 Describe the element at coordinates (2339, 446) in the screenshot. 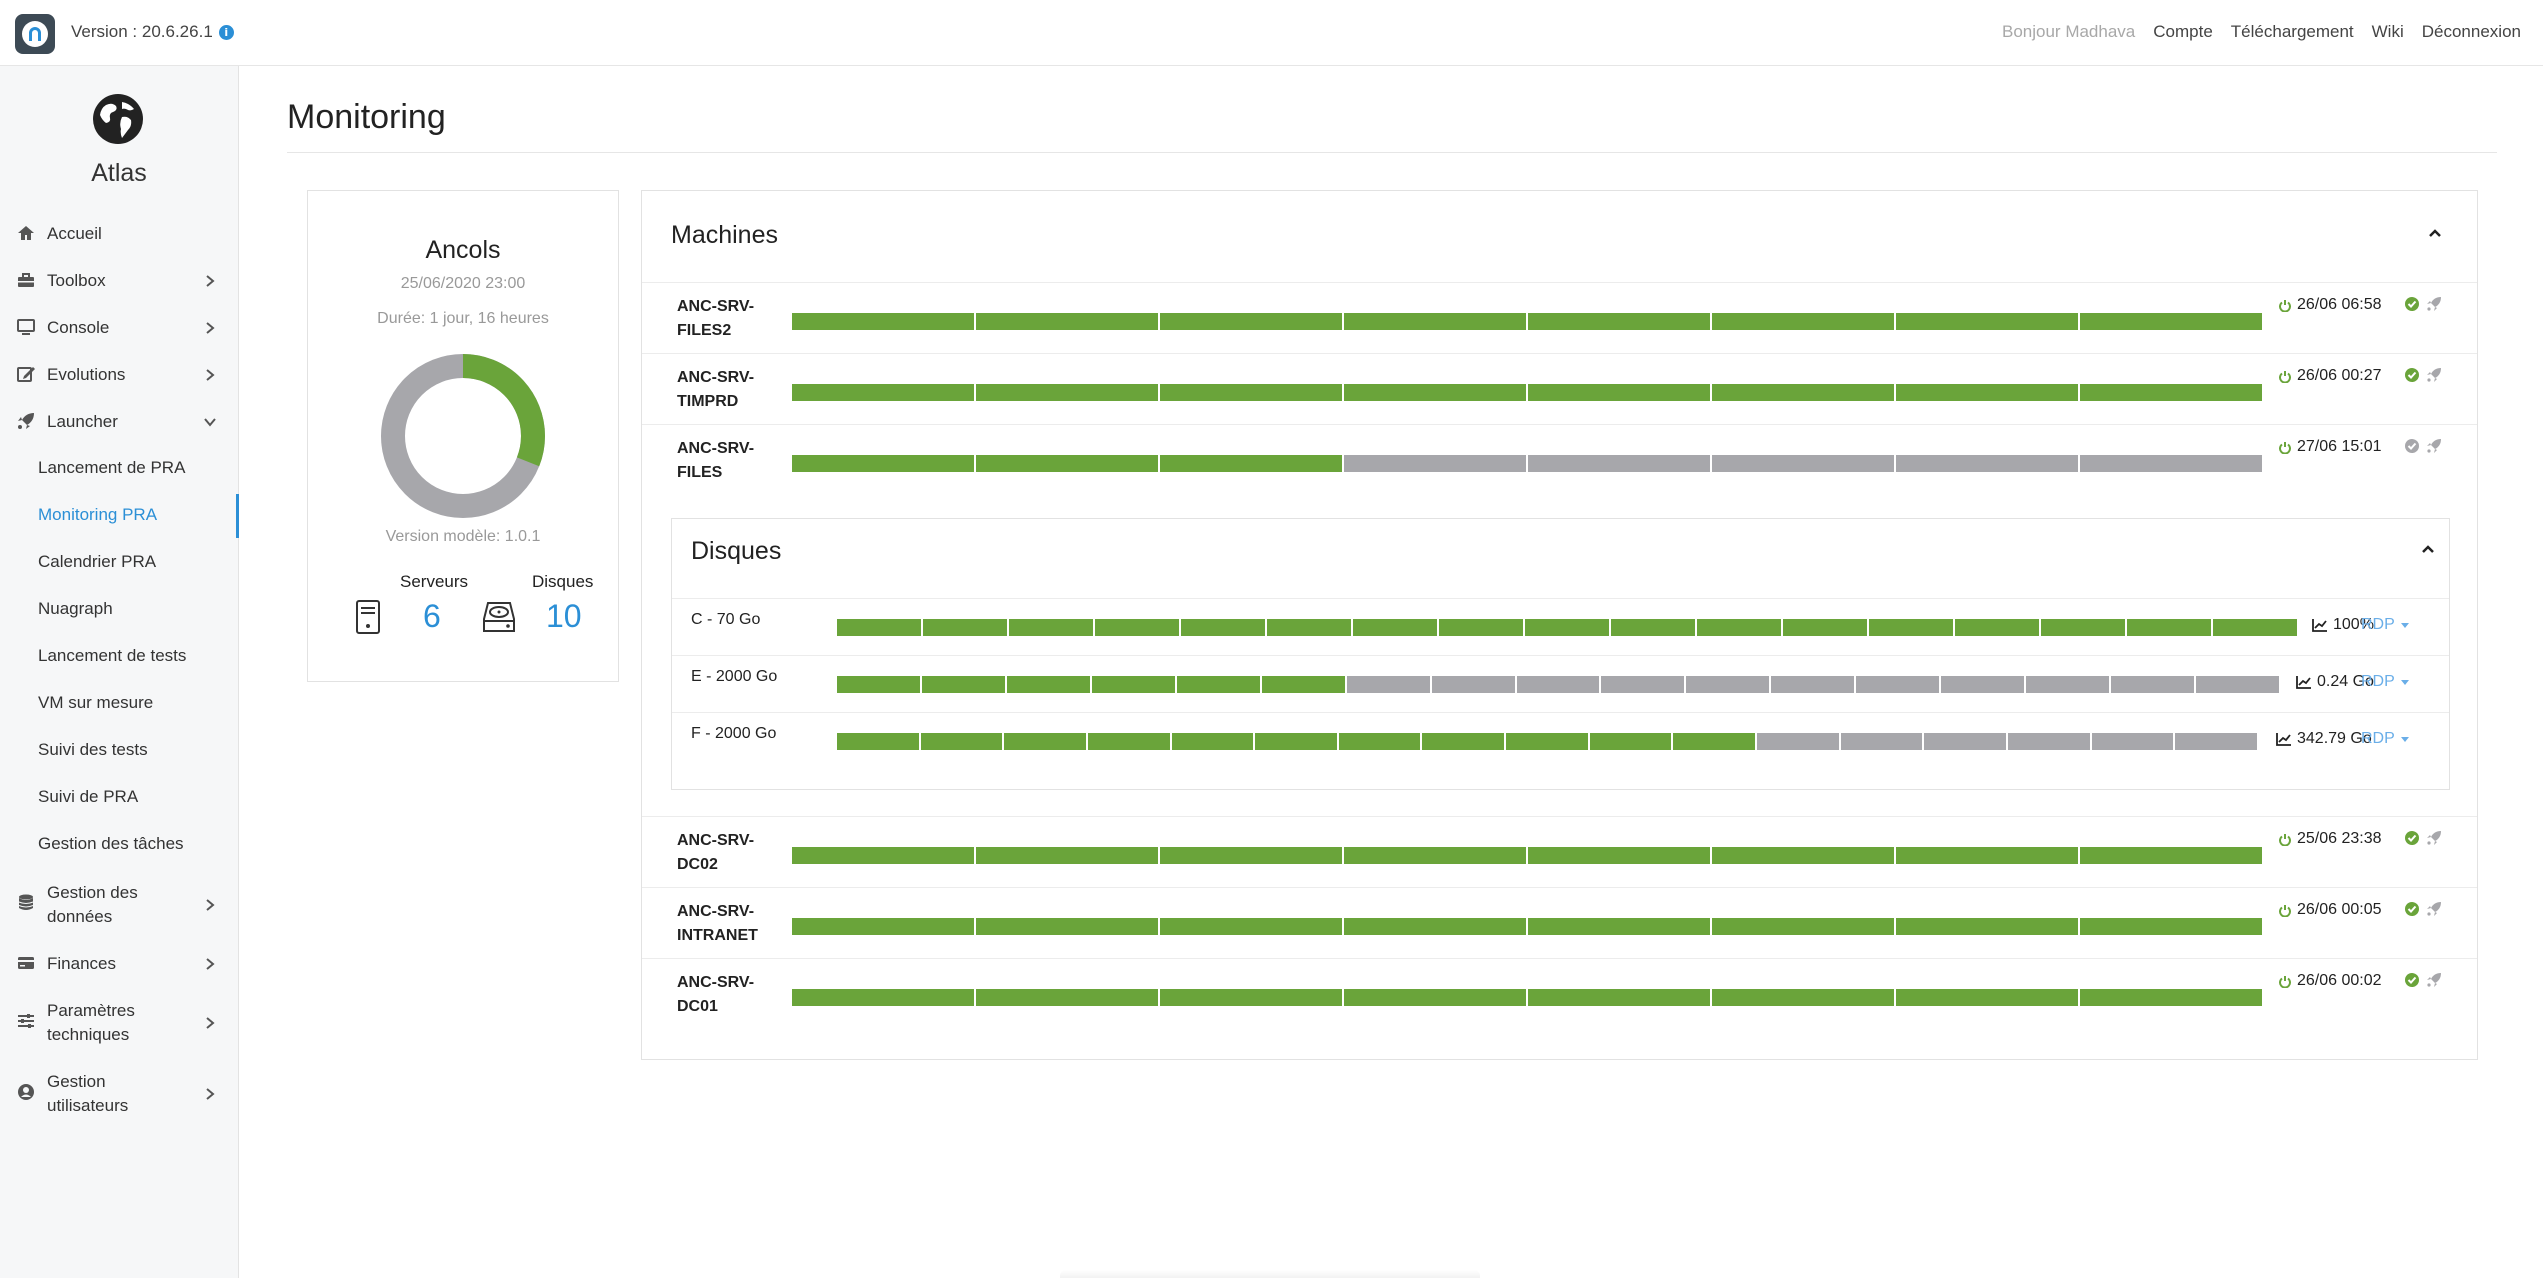

I see `machine-time-text: 27/06 15:01` at that location.